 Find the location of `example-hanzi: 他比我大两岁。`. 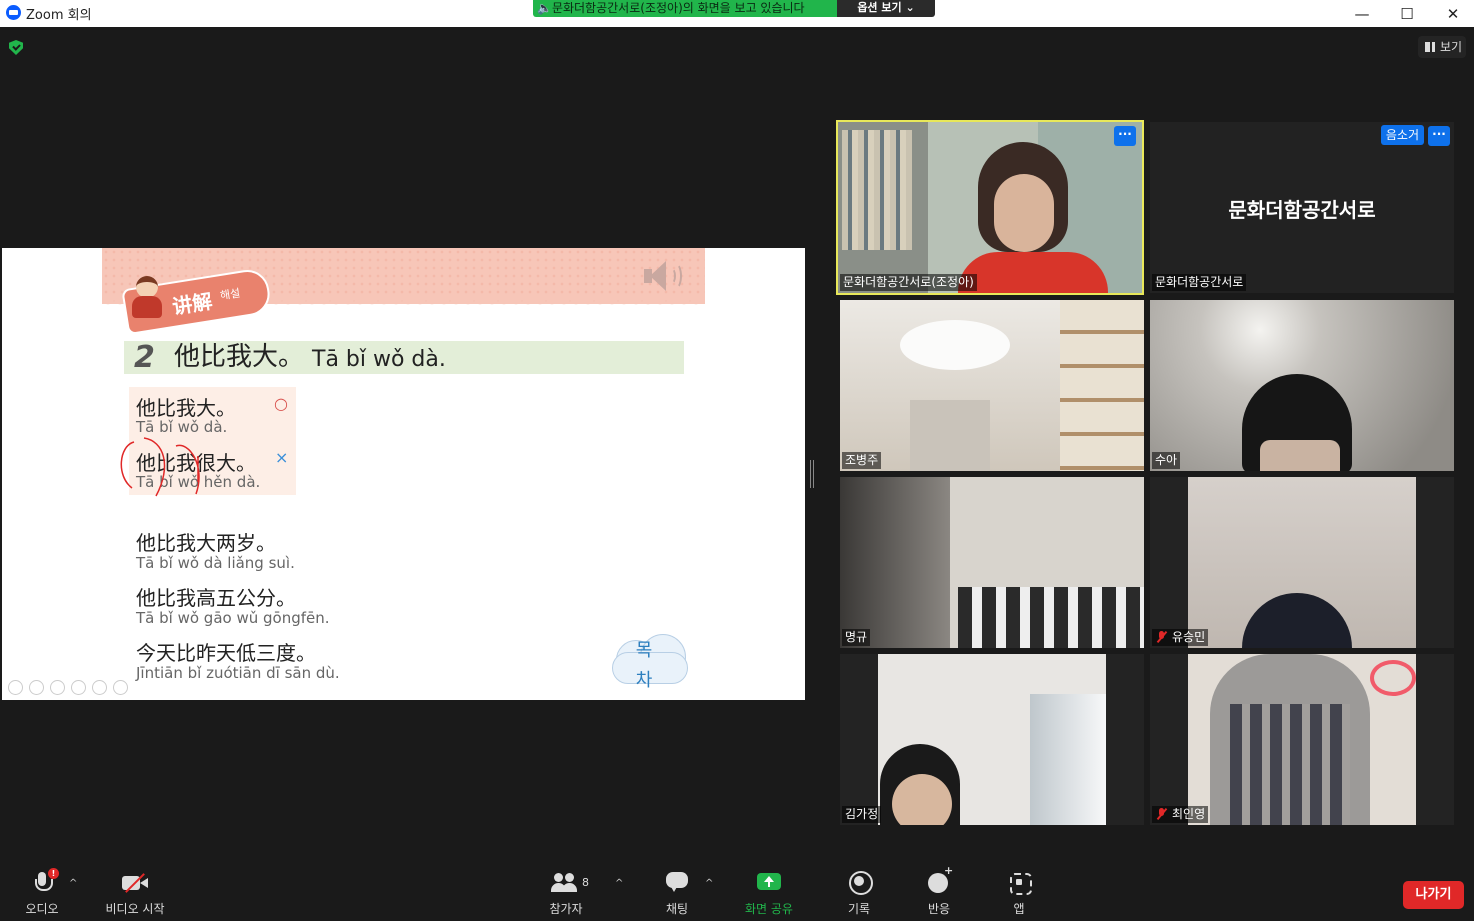

example-hanzi: 他比我大两岁。 is located at coordinates (206, 543).